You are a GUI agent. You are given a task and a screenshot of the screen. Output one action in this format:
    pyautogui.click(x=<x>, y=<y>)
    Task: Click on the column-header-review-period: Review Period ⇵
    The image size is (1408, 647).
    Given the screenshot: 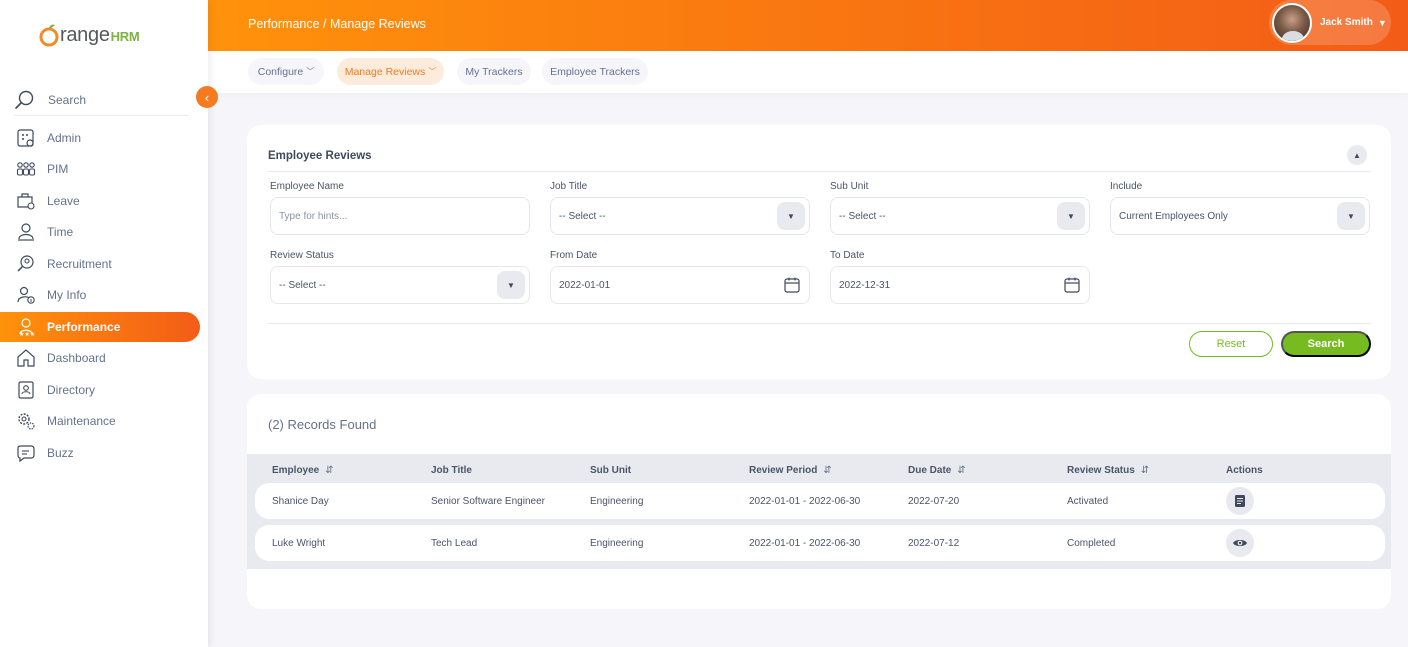 What is the action you would take?
    pyautogui.click(x=790, y=470)
    